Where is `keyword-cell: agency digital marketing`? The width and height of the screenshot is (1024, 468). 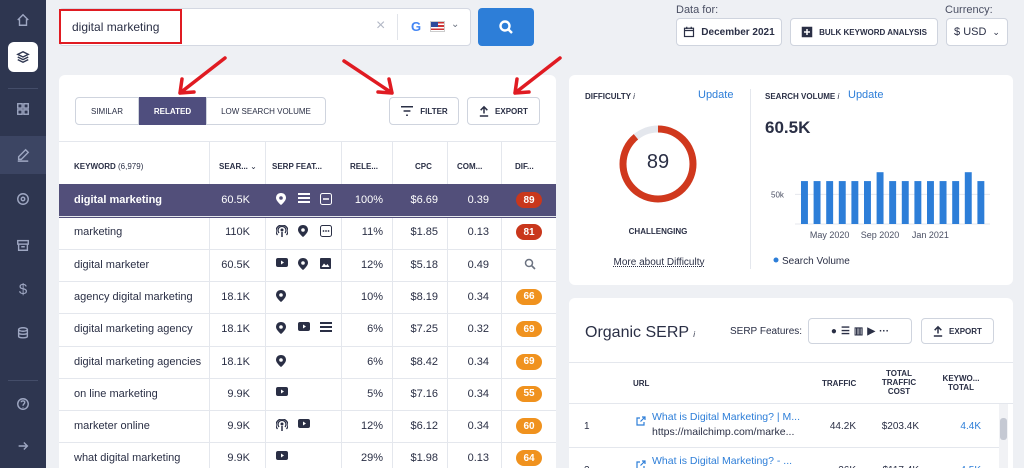
keyword-cell: agency digital marketing is located at coordinates (133, 297).